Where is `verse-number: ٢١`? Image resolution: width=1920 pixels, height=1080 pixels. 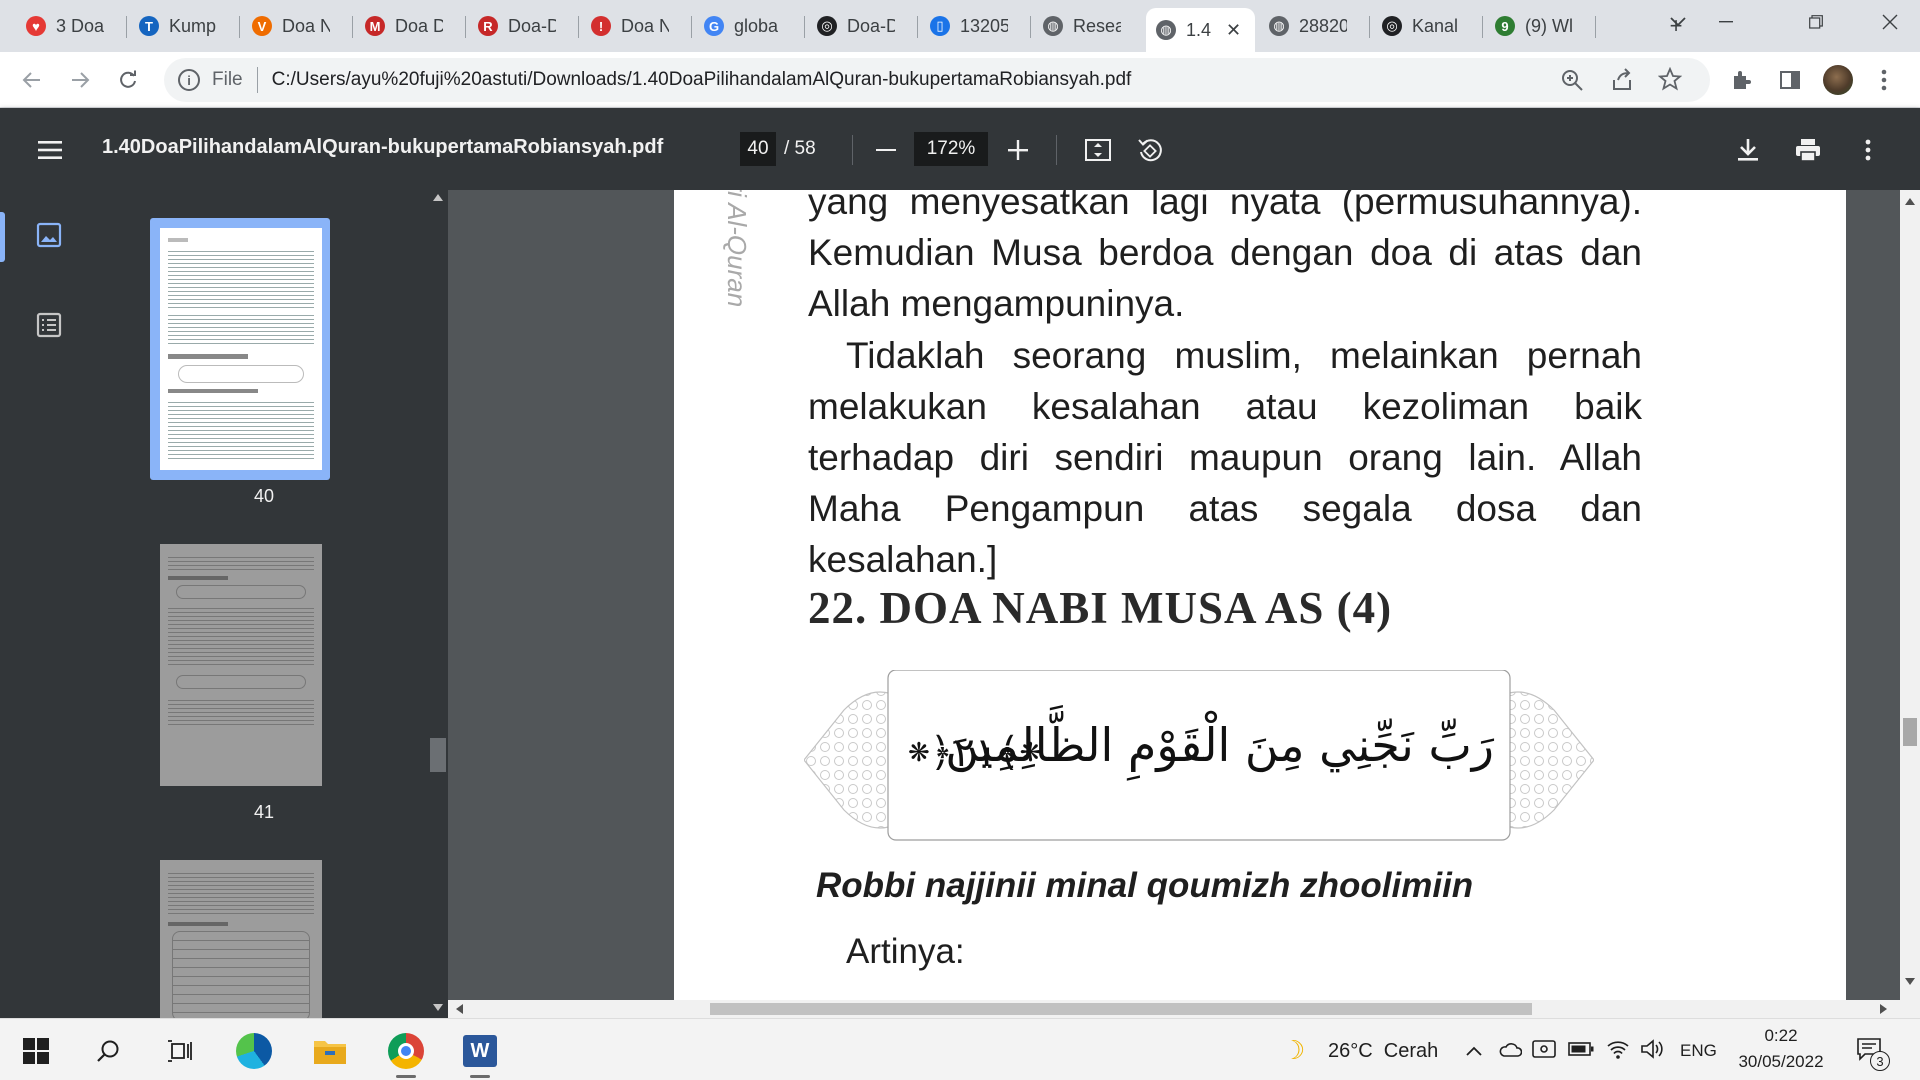 verse-number: ٢١ is located at coordinates (975, 753).